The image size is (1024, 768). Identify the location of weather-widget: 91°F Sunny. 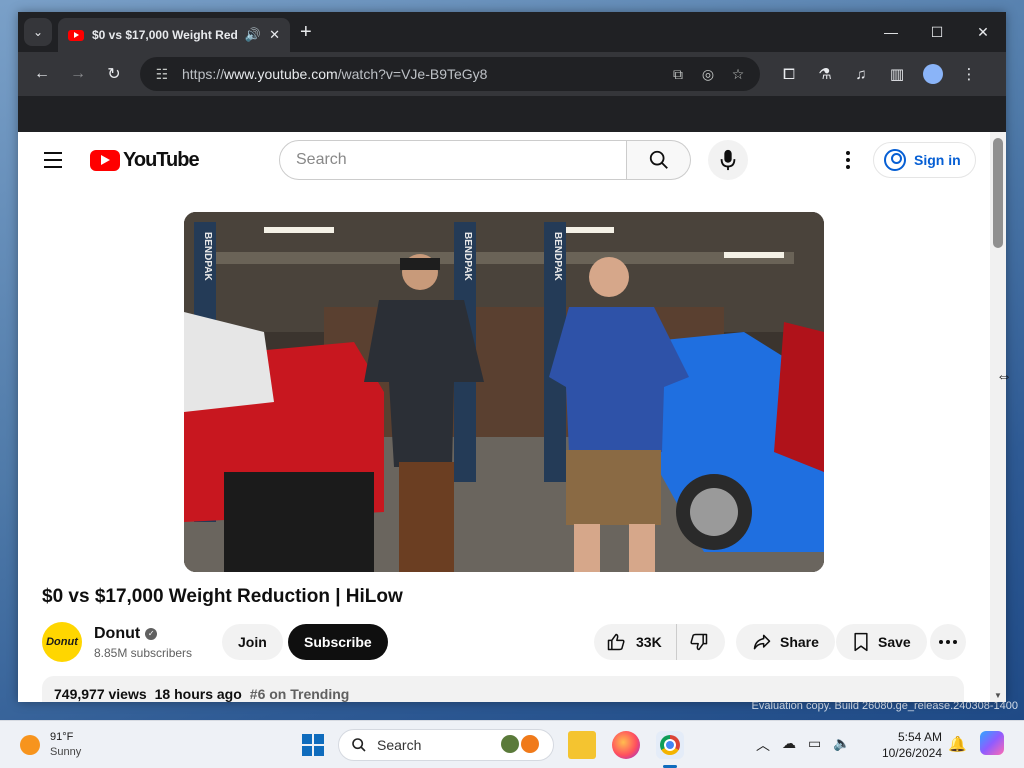
(50, 745).